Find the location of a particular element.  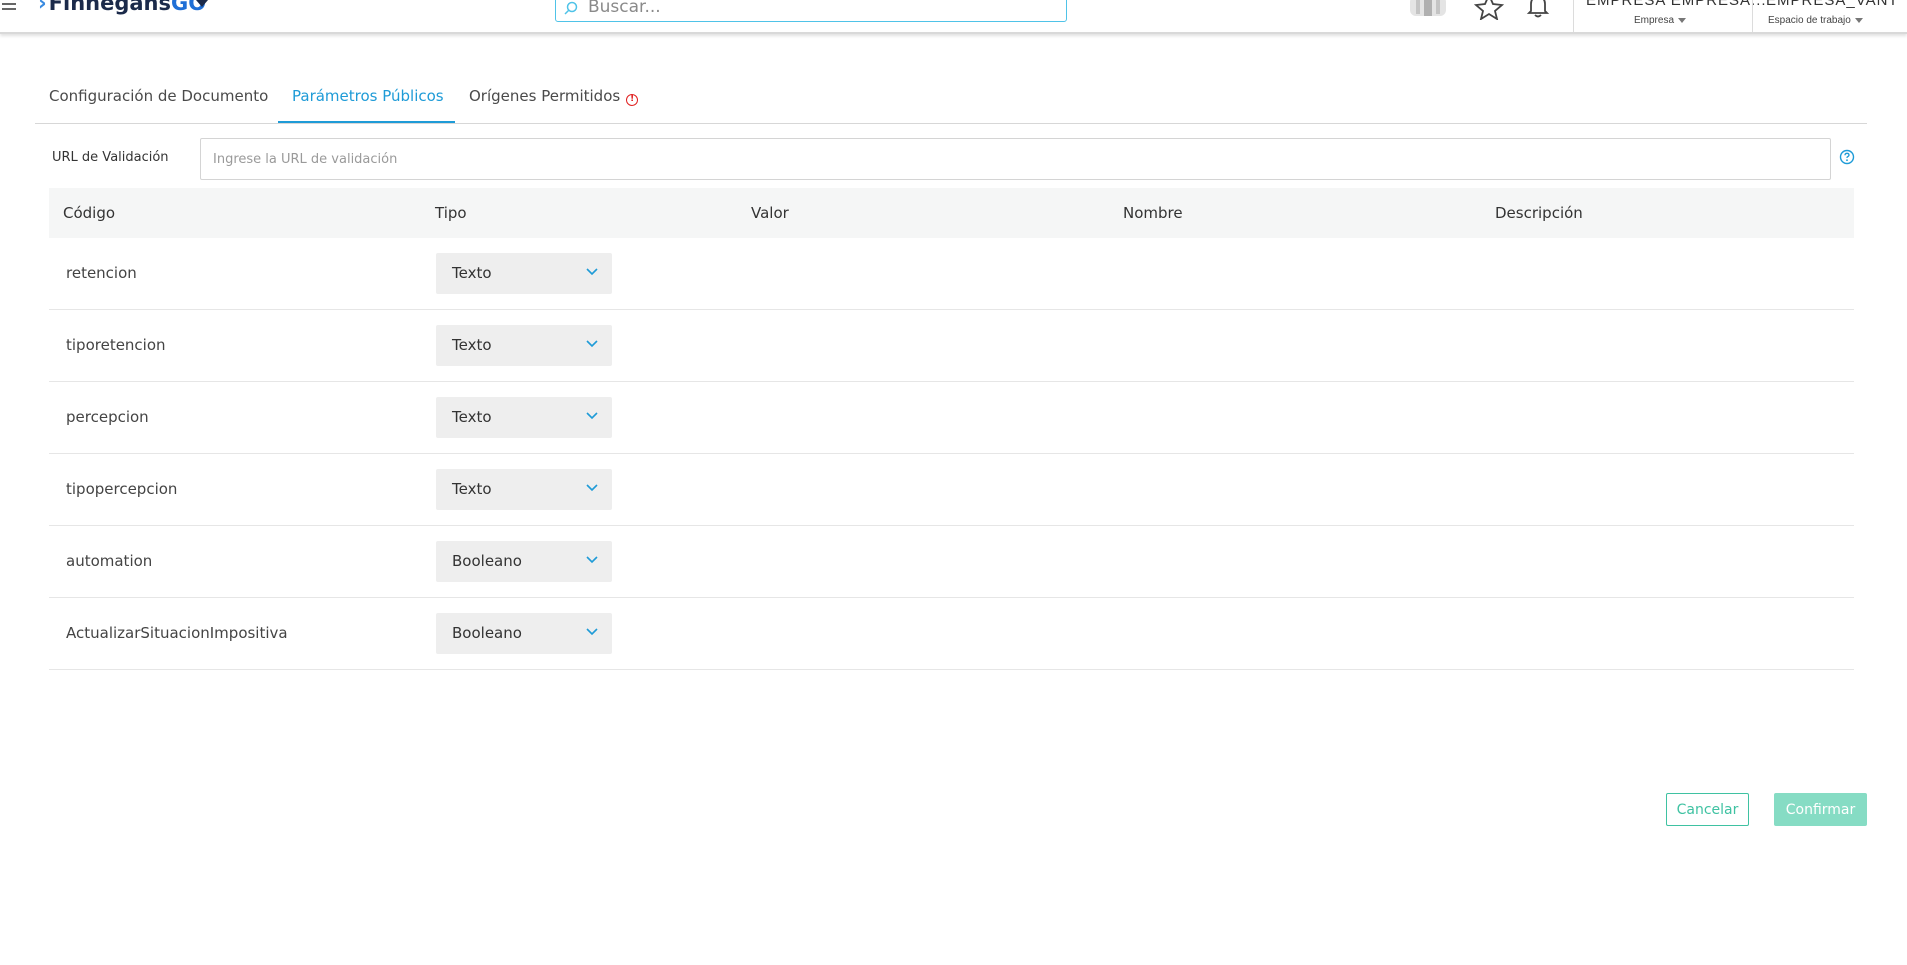

table-row: percepcion Texto is located at coordinates (951, 418).